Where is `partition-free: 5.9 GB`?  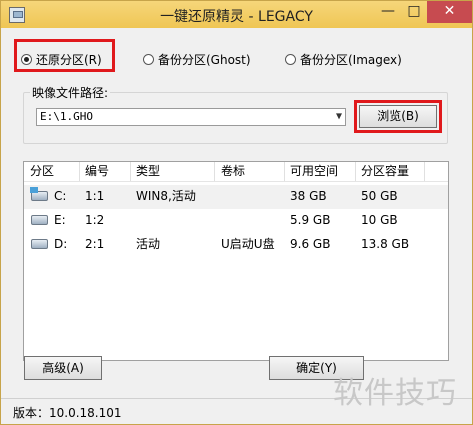 partition-free: 5.9 GB is located at coordinates (310, 220).